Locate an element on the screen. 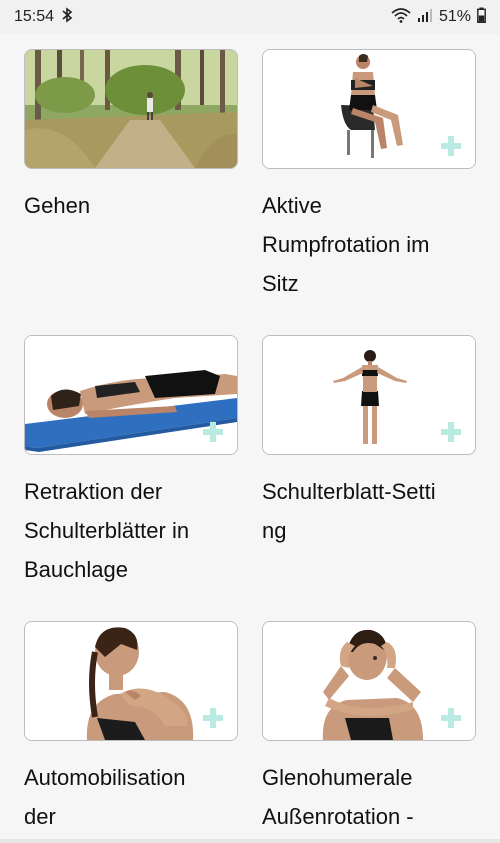  status-left: 15:54 is located at coordinates (43, 17).